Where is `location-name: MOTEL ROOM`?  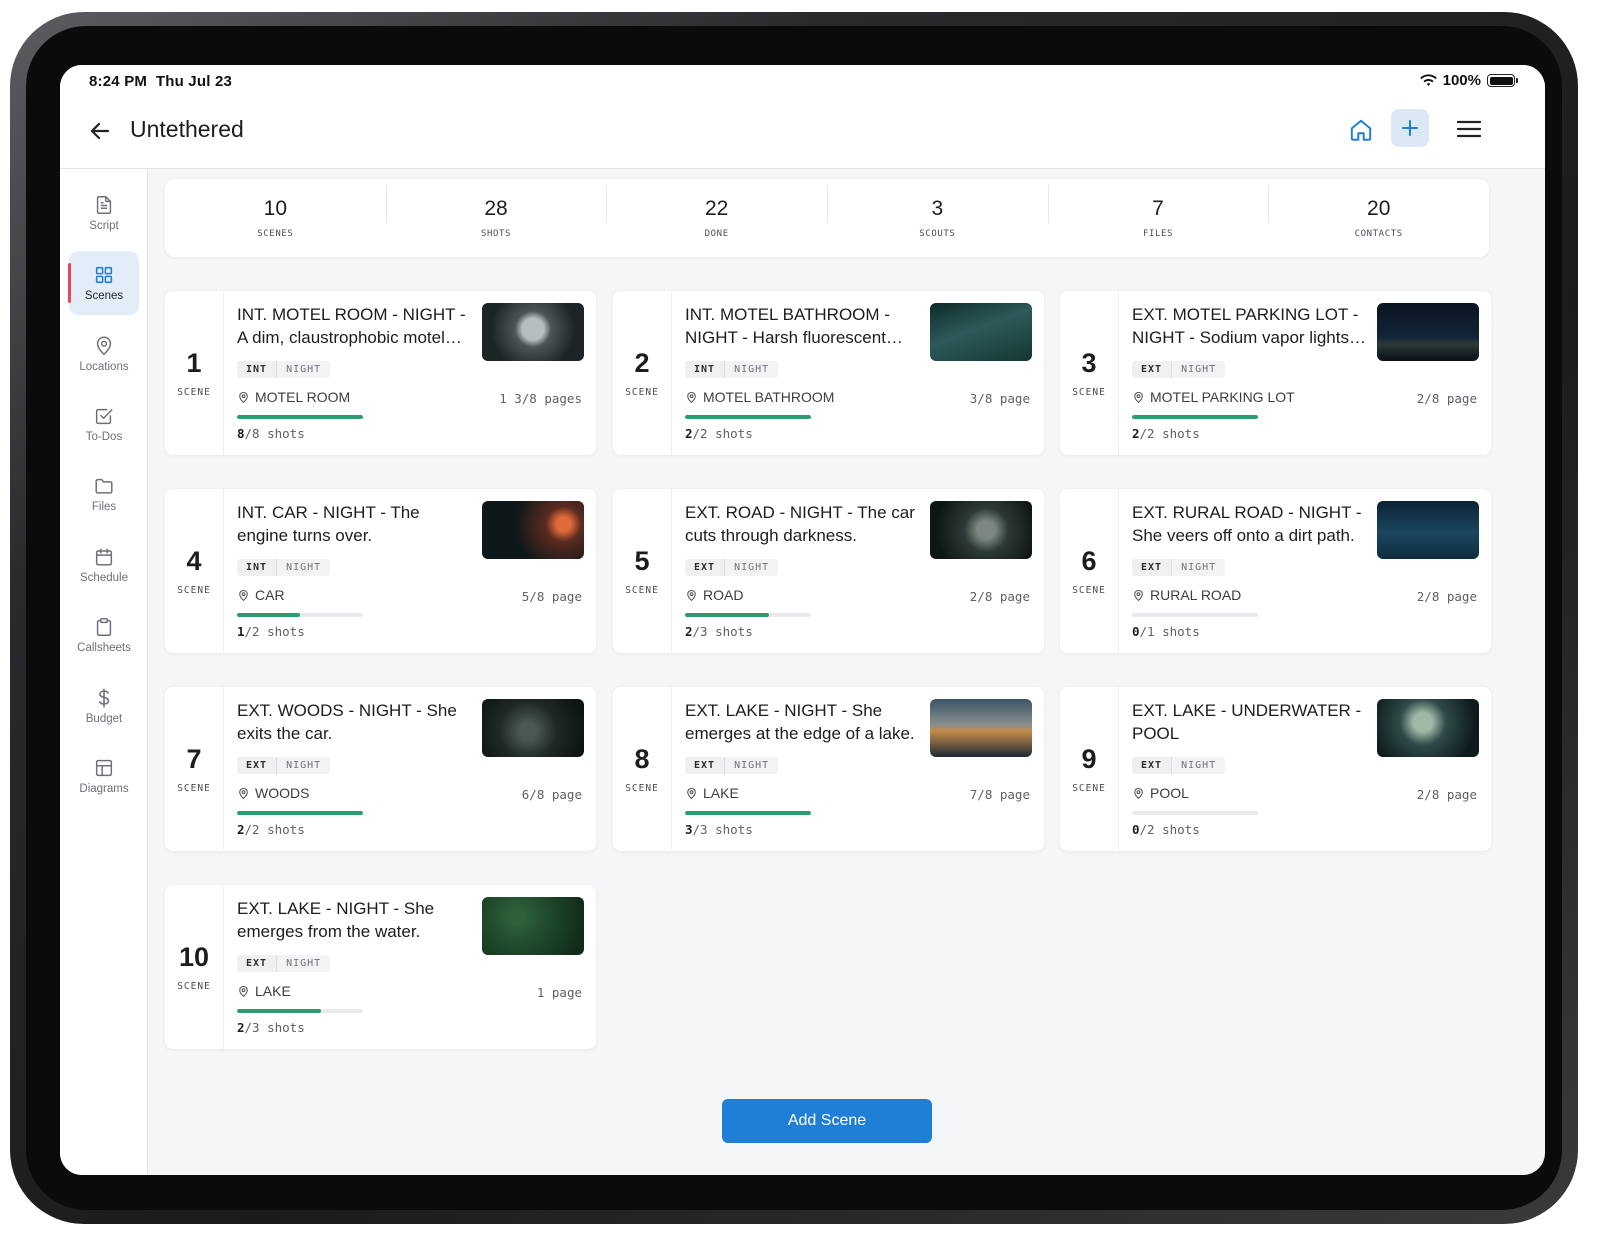 location-name: MOTEL ROOM is located at coordinates (303, 397).